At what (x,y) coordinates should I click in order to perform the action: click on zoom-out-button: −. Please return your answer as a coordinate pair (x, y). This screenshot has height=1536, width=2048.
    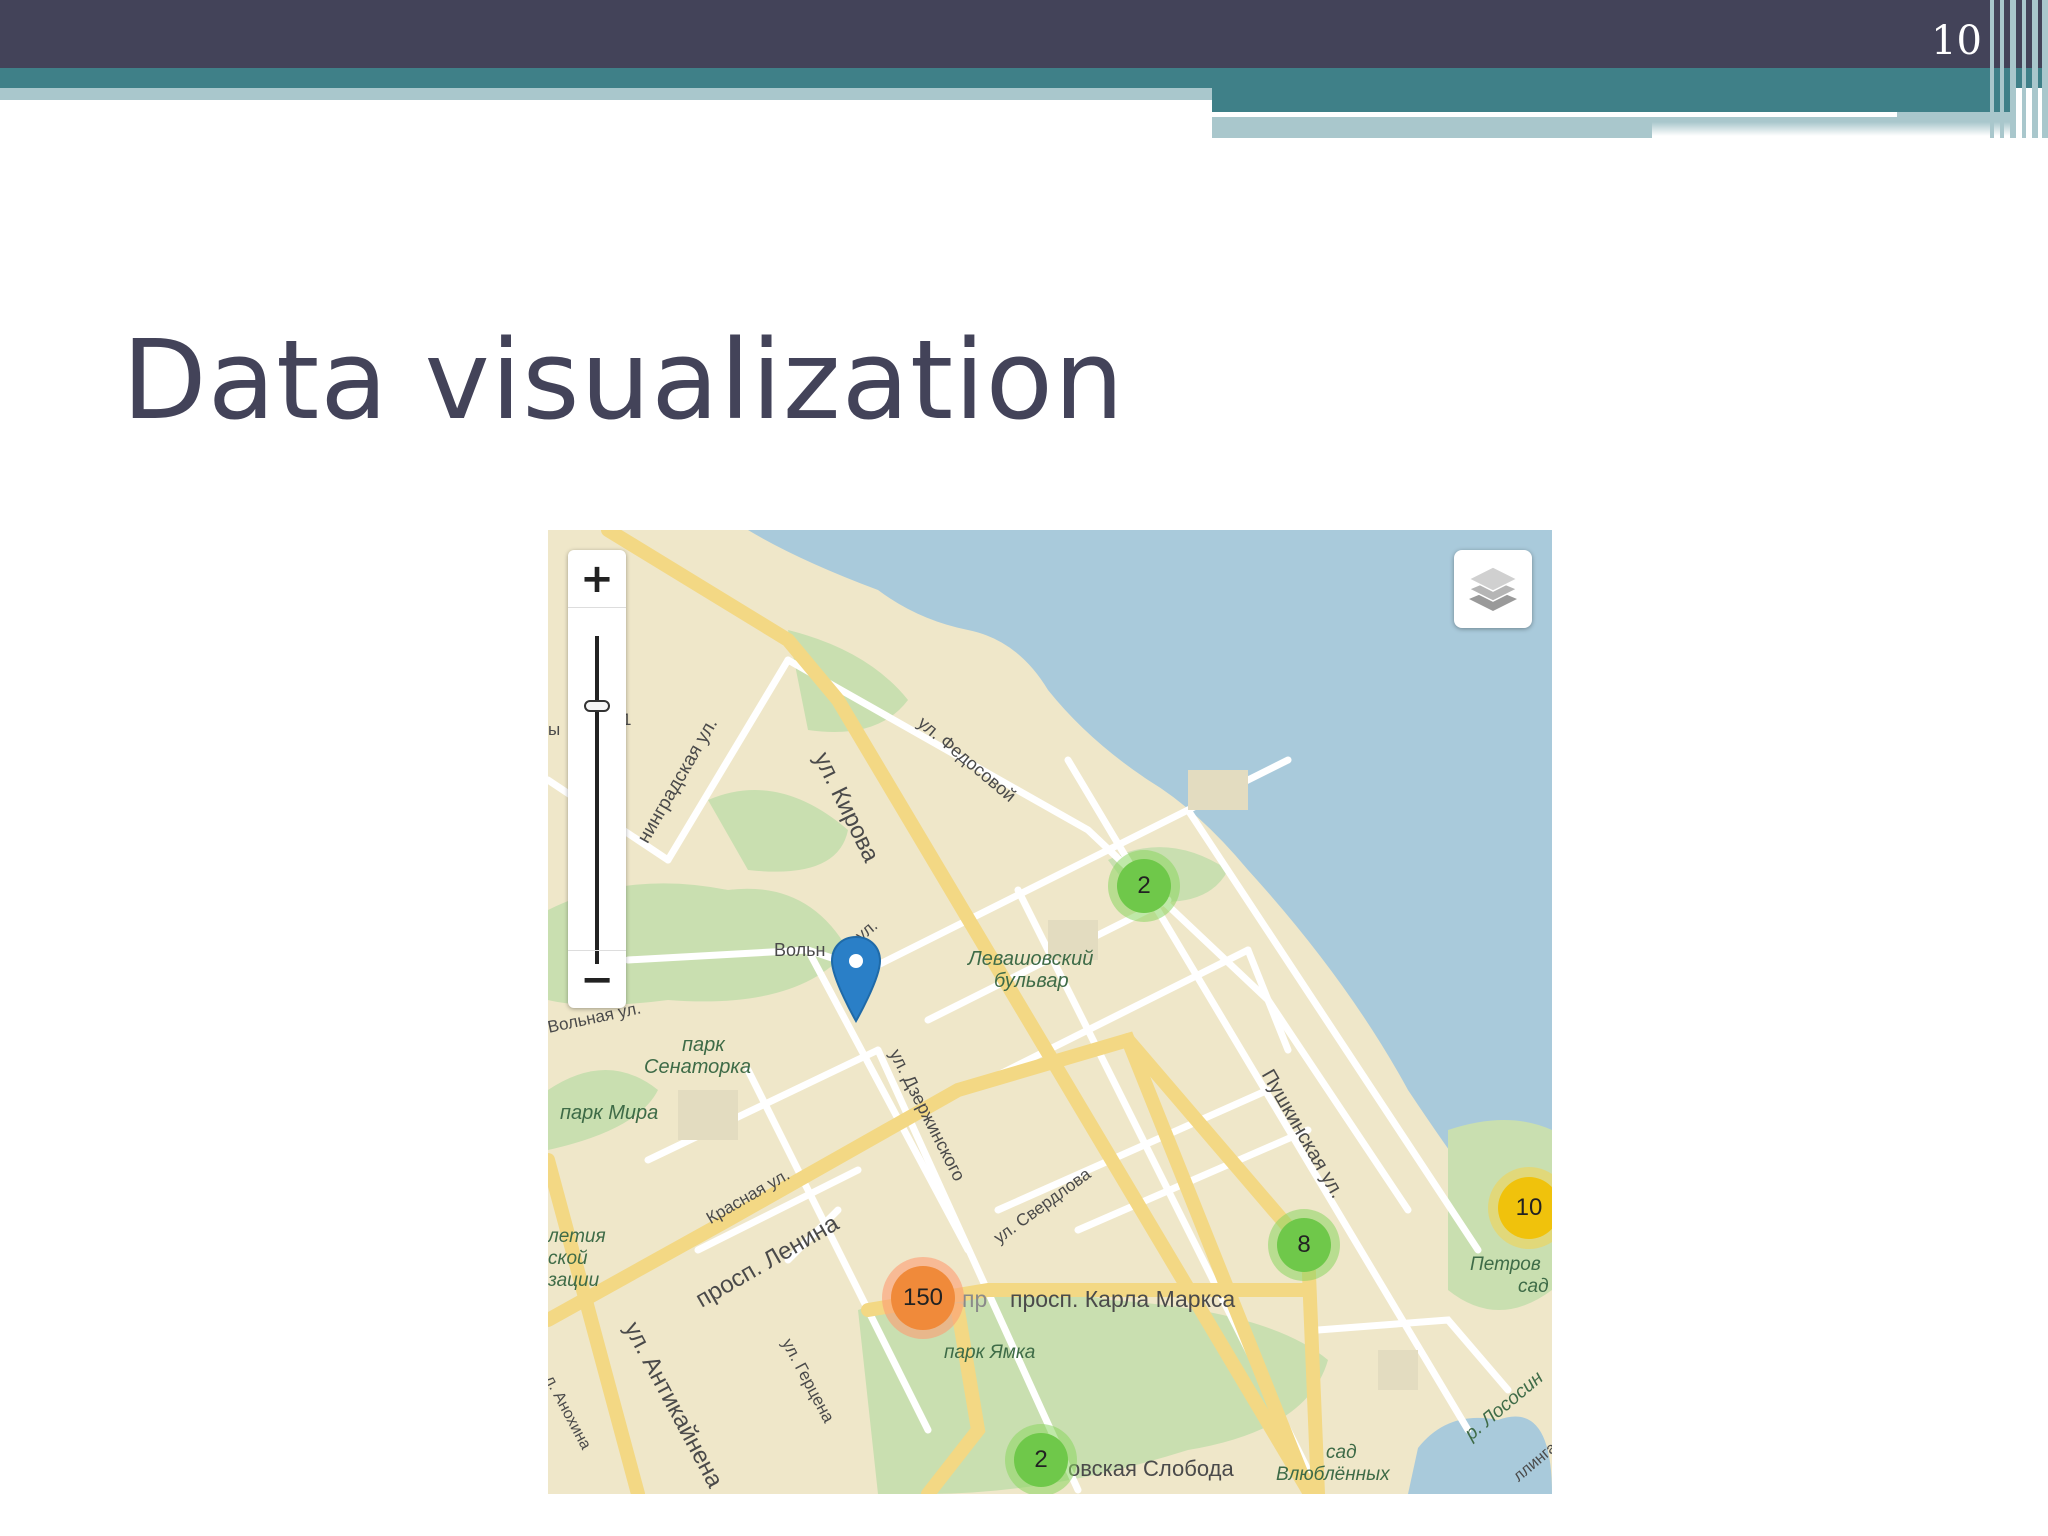
    Looking at the image, I should click on (597, 979).